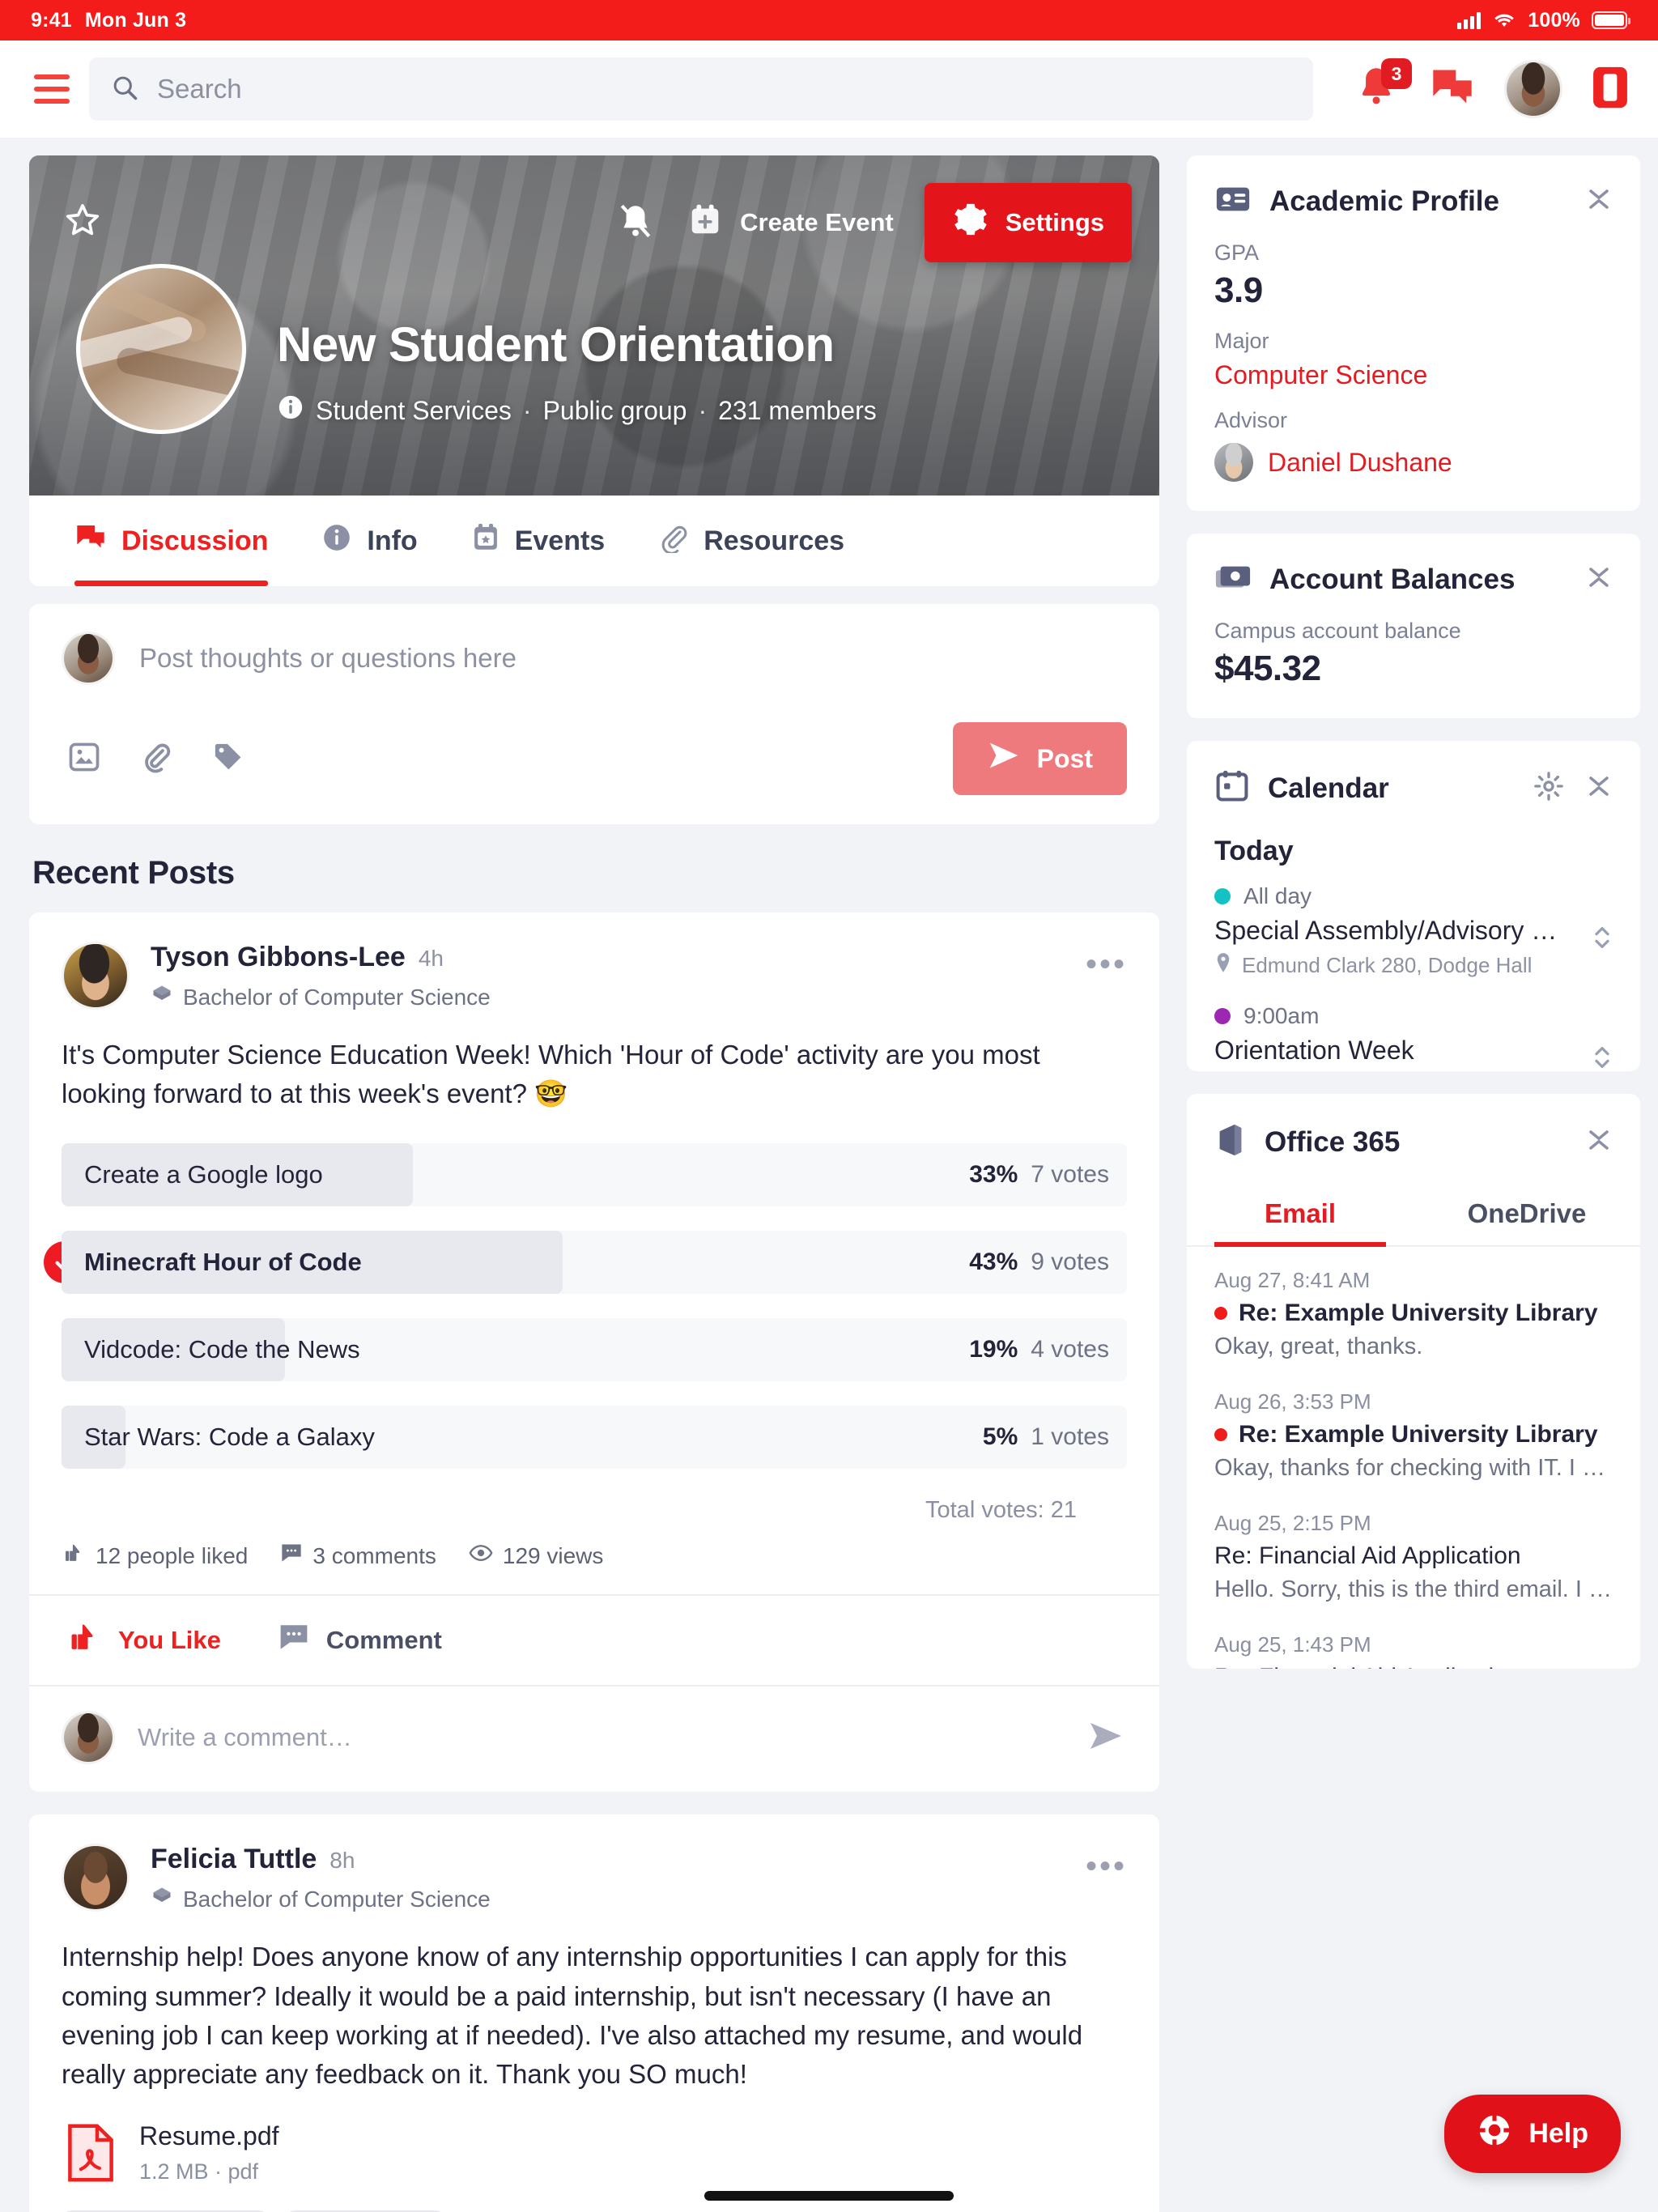  I want to click on poll-option-label: Minecraft Hour of Code, so click(223, 1263).